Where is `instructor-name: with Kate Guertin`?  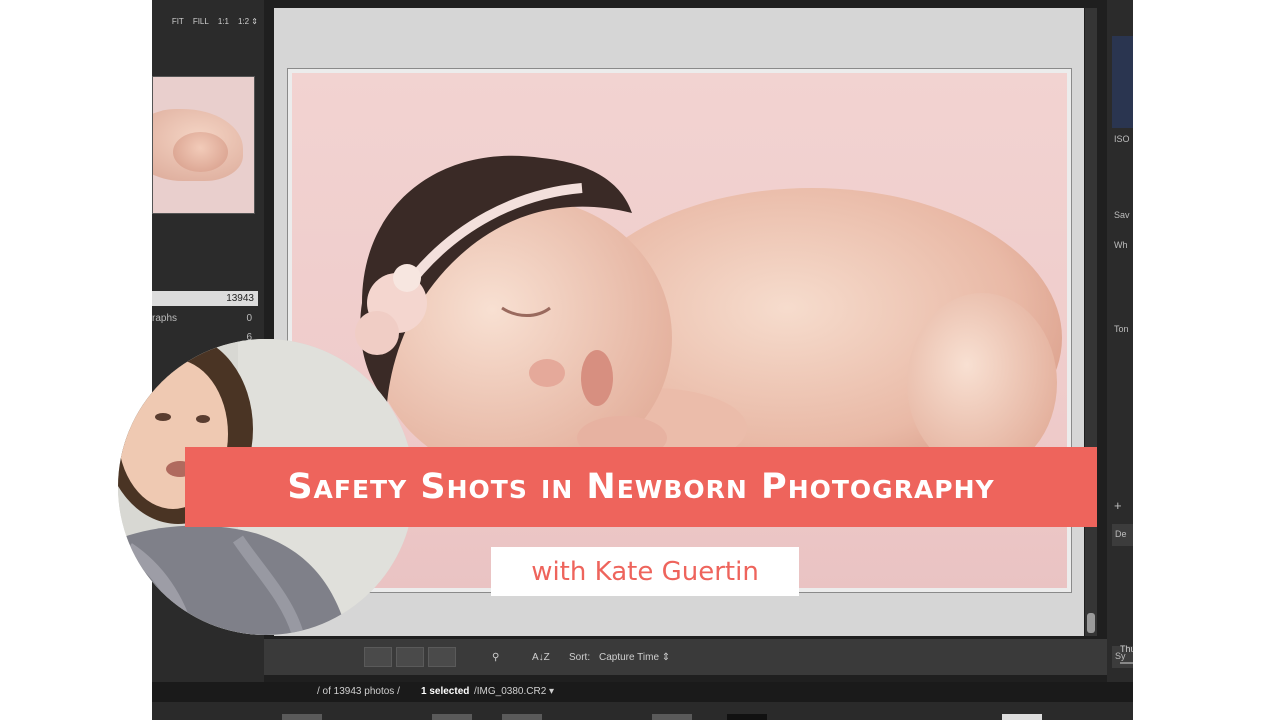
instructor-name: with Kate Guertin is located at coordinates (645, 571).